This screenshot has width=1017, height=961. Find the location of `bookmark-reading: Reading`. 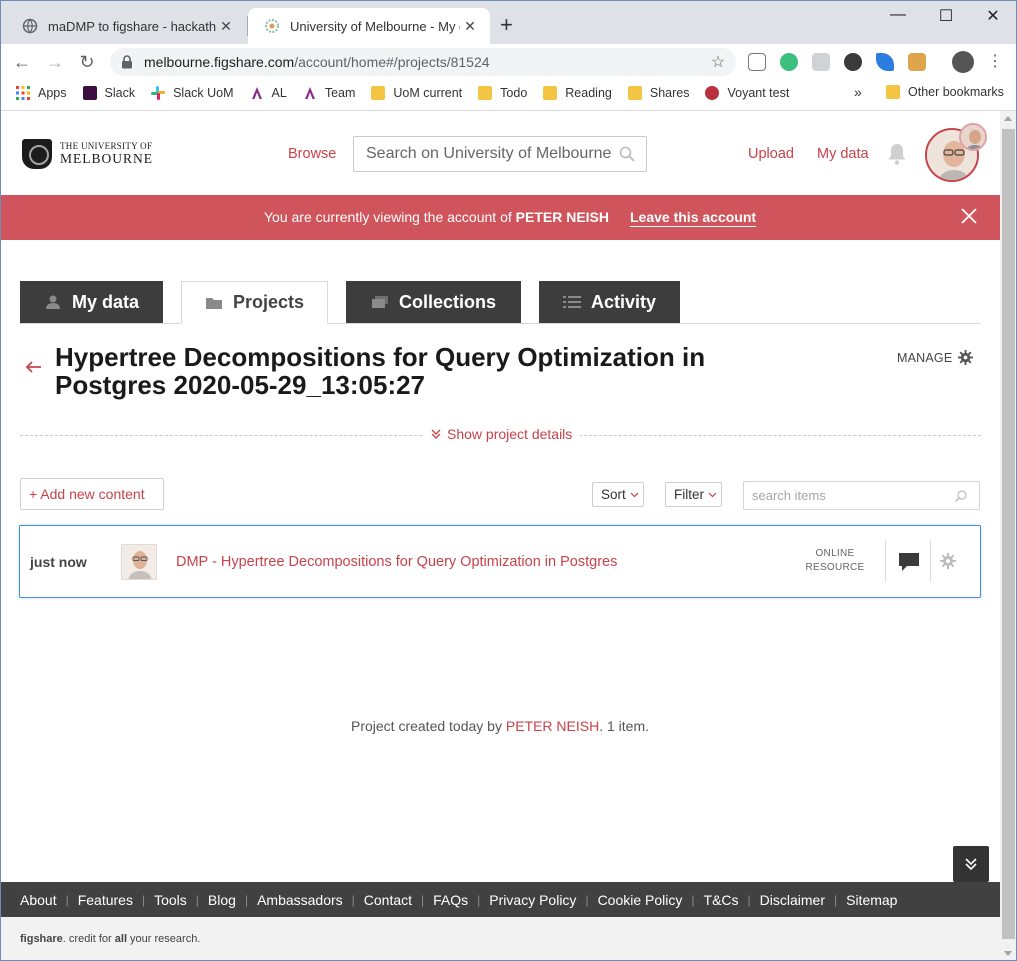

bookmark-reading: Reading is located at coordinates (577, 93).